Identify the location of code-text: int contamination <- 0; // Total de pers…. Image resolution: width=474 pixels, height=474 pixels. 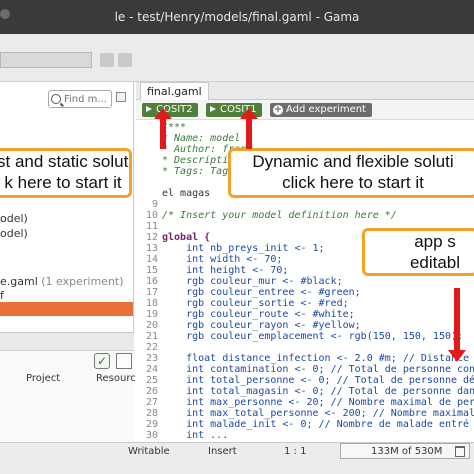
(318, 369).